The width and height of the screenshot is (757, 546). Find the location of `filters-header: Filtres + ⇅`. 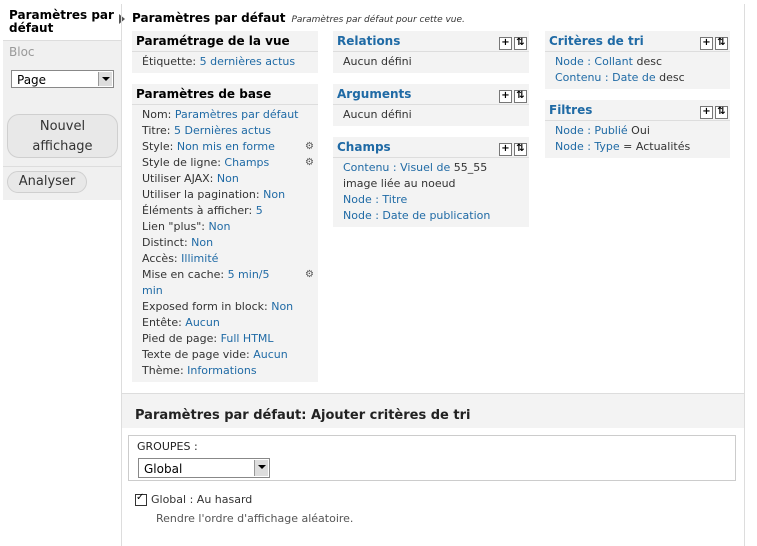

filters-header: Filtres + ⇅ is located at coordinates (637, 110).